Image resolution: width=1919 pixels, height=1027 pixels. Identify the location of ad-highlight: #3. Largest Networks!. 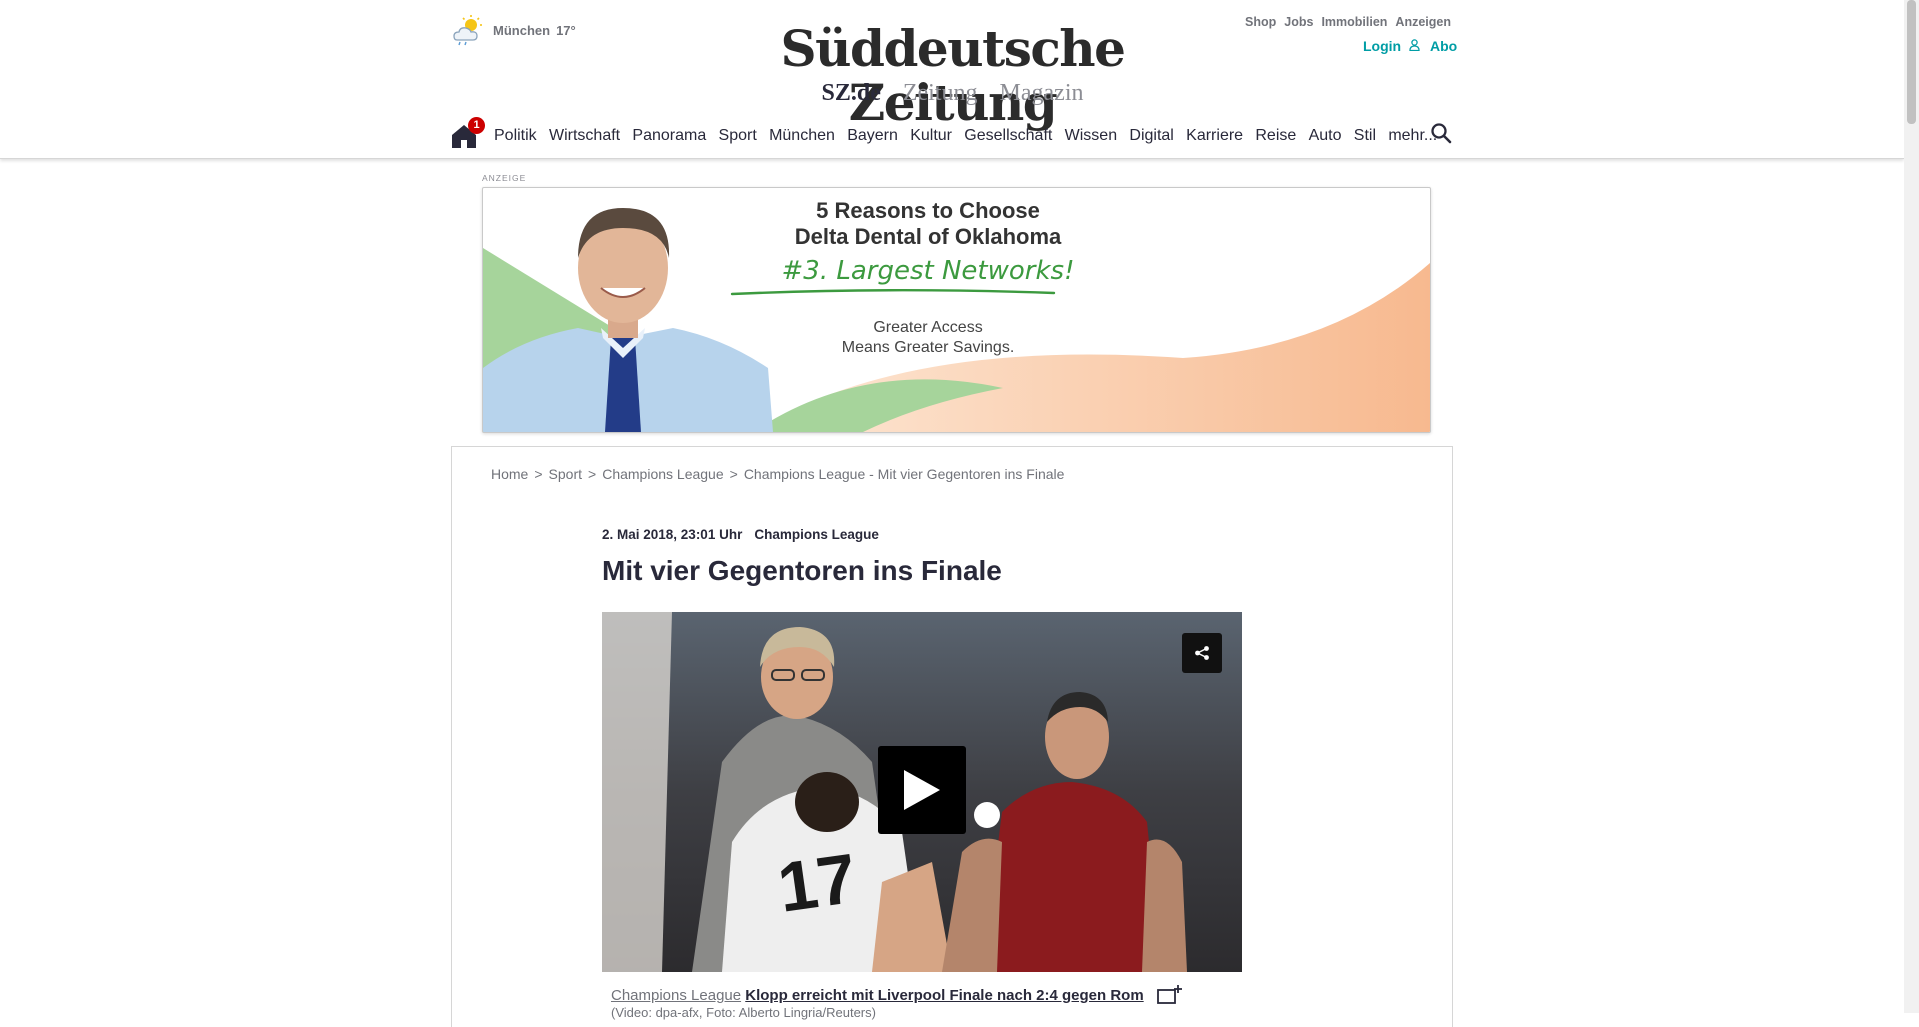
(928, 271).